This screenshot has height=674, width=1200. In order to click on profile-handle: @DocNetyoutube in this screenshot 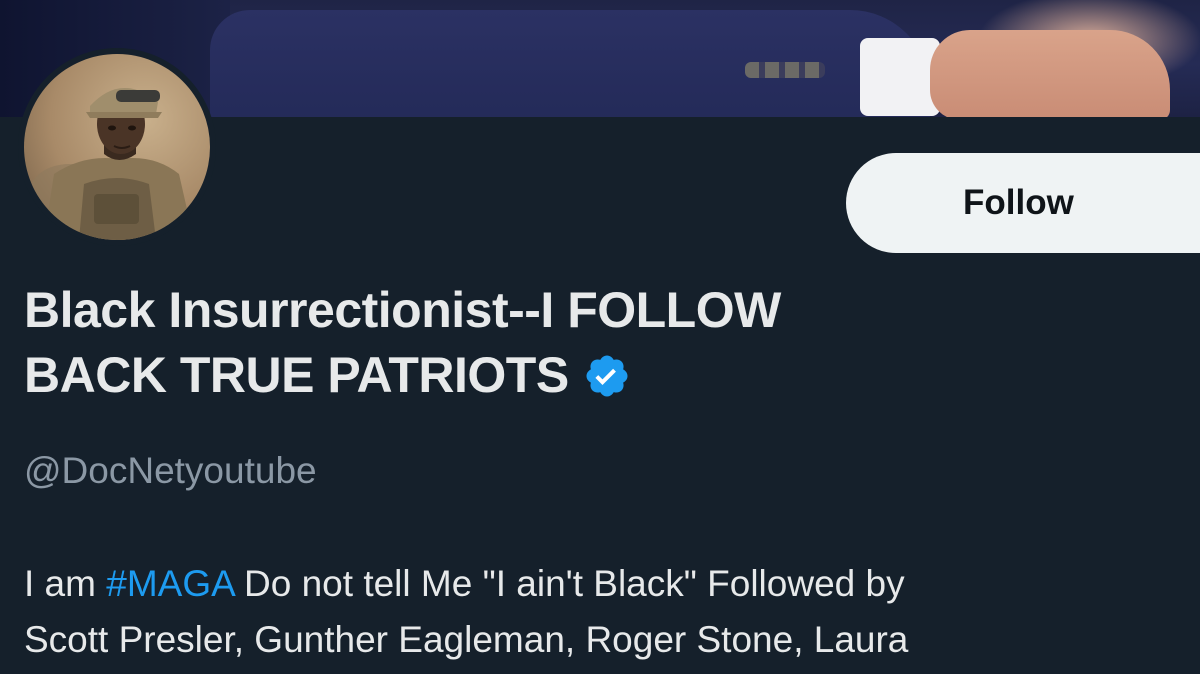, I will do `click(170, 470)`.